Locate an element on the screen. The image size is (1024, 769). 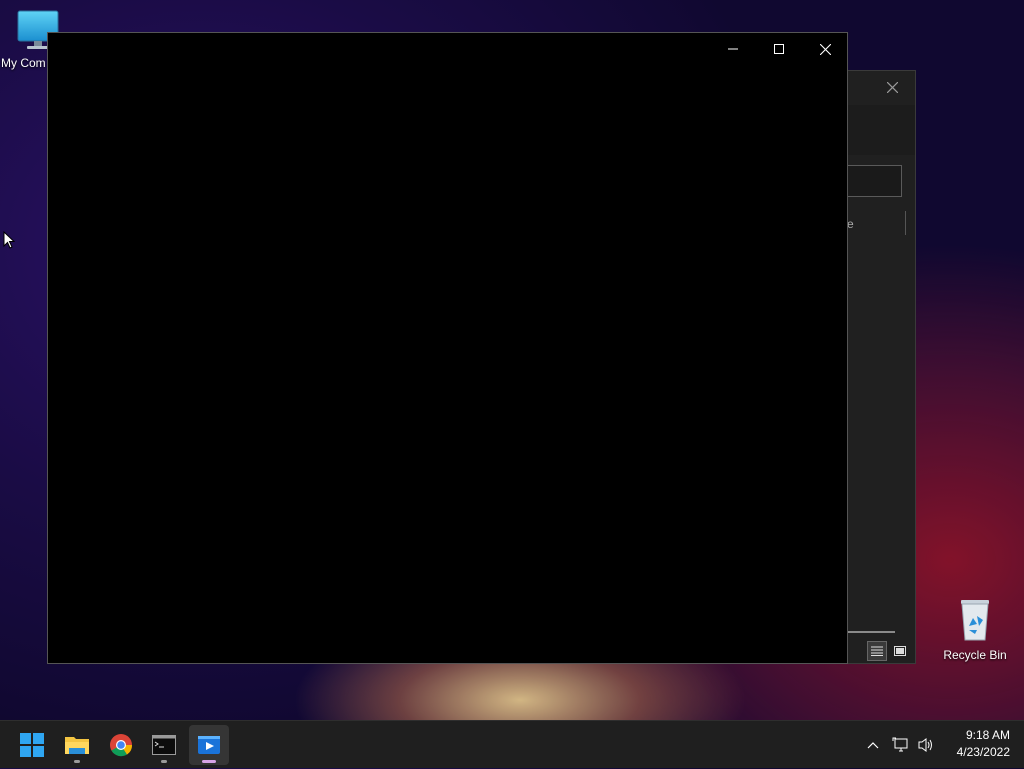
taskbar-file-explorer is located at coordinates (77, 745).